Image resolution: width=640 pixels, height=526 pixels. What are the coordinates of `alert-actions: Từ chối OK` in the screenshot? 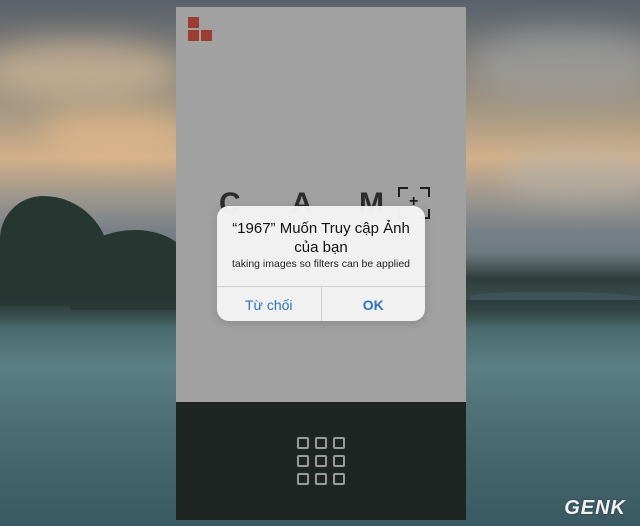 It's located at (321, 303).